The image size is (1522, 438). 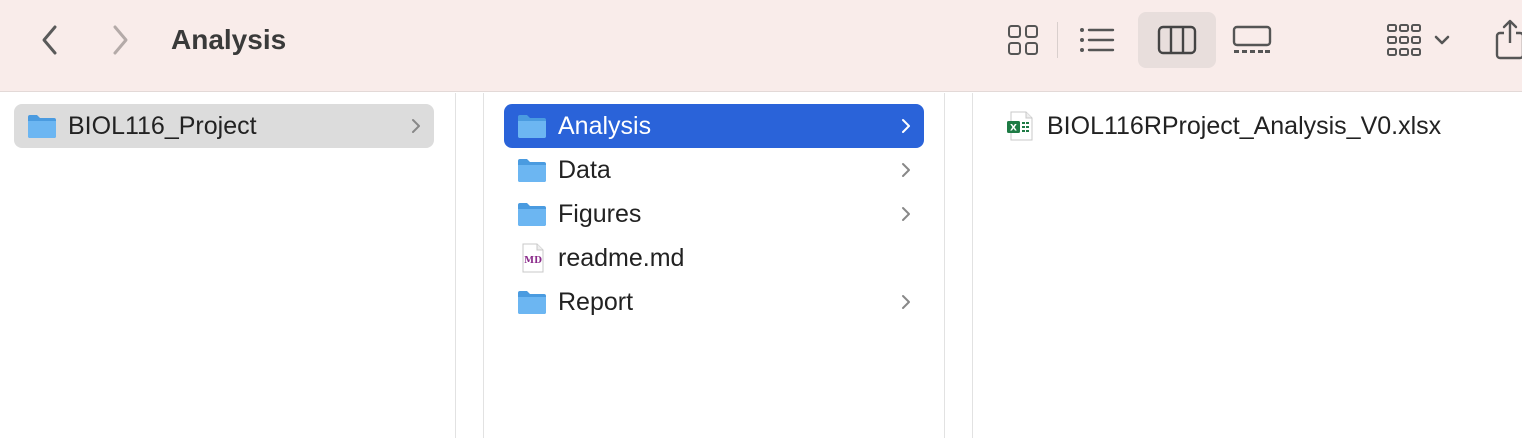 I want to click on column-view-icon, so click(x=1177, y=40).